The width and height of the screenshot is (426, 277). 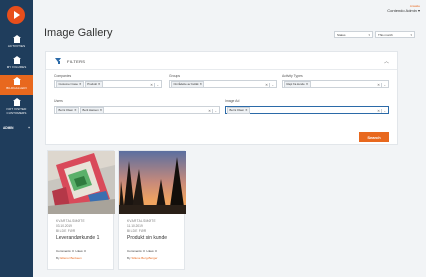 I want to click on sidebar-item-label: Bildgalleri, so click(x=16, y=88).